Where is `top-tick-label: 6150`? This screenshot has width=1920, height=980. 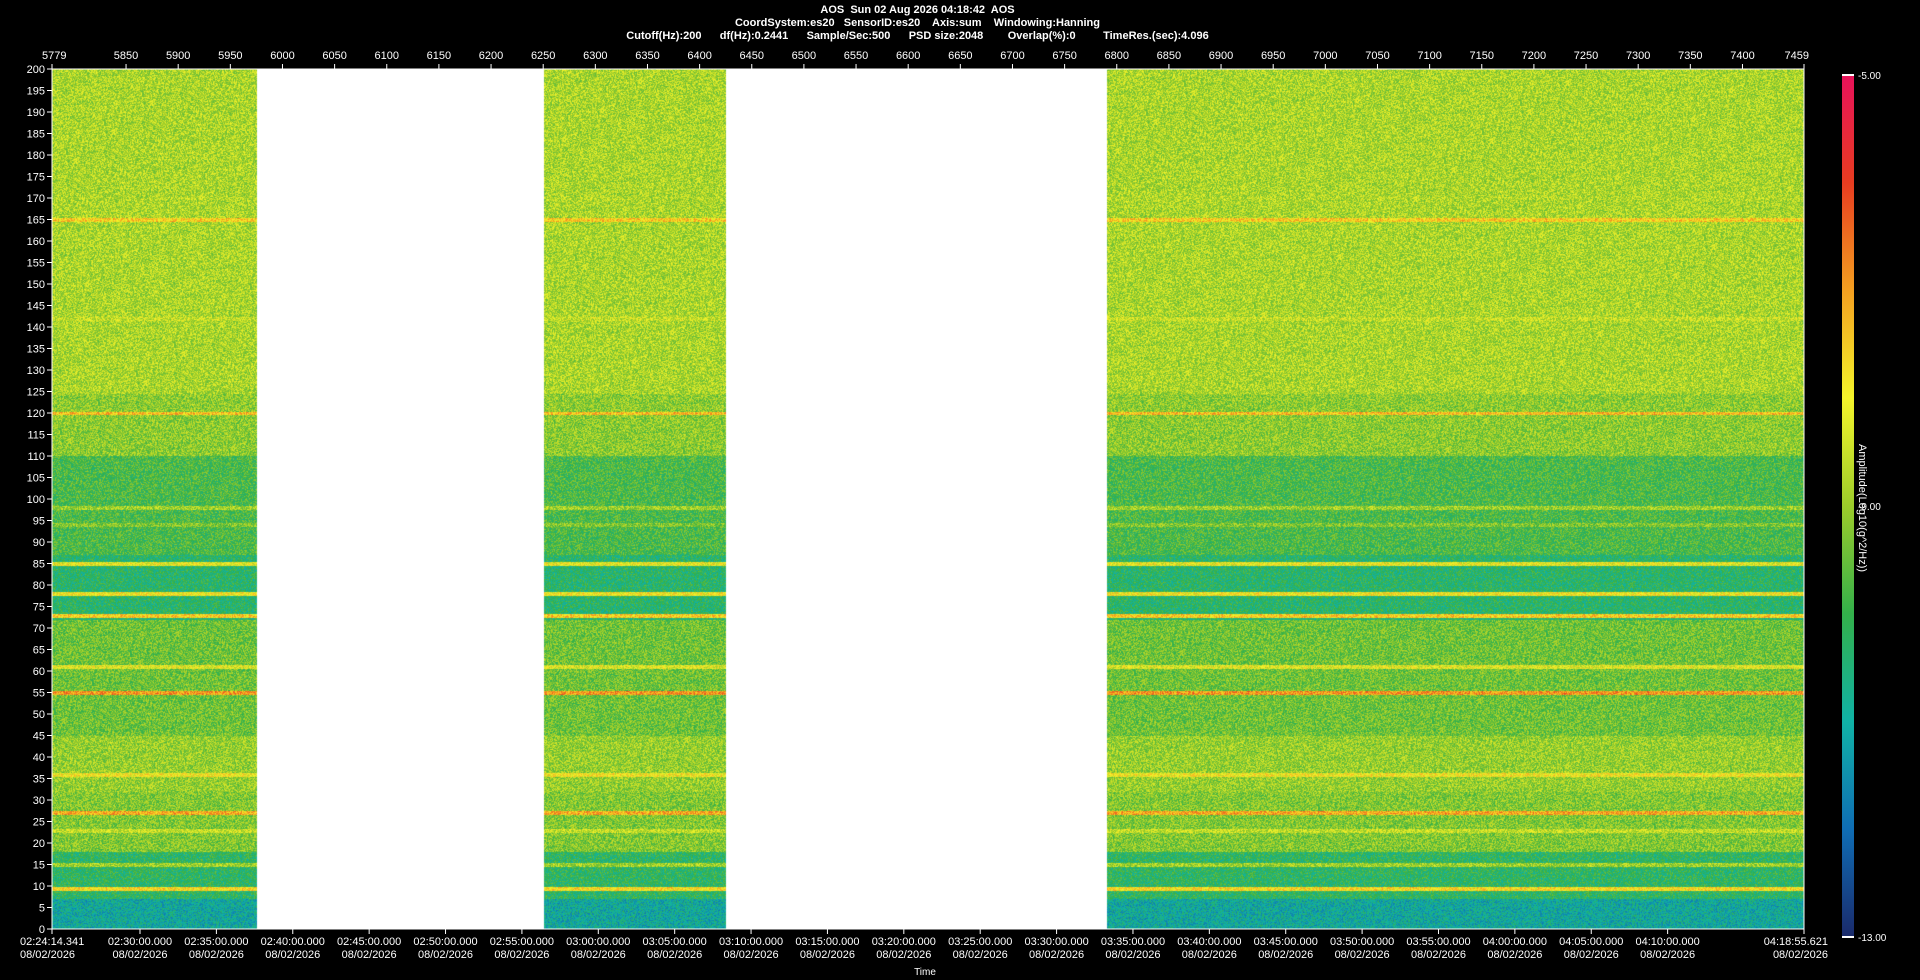
top-tick-label: 6150 is located at coordinates (439, 56).